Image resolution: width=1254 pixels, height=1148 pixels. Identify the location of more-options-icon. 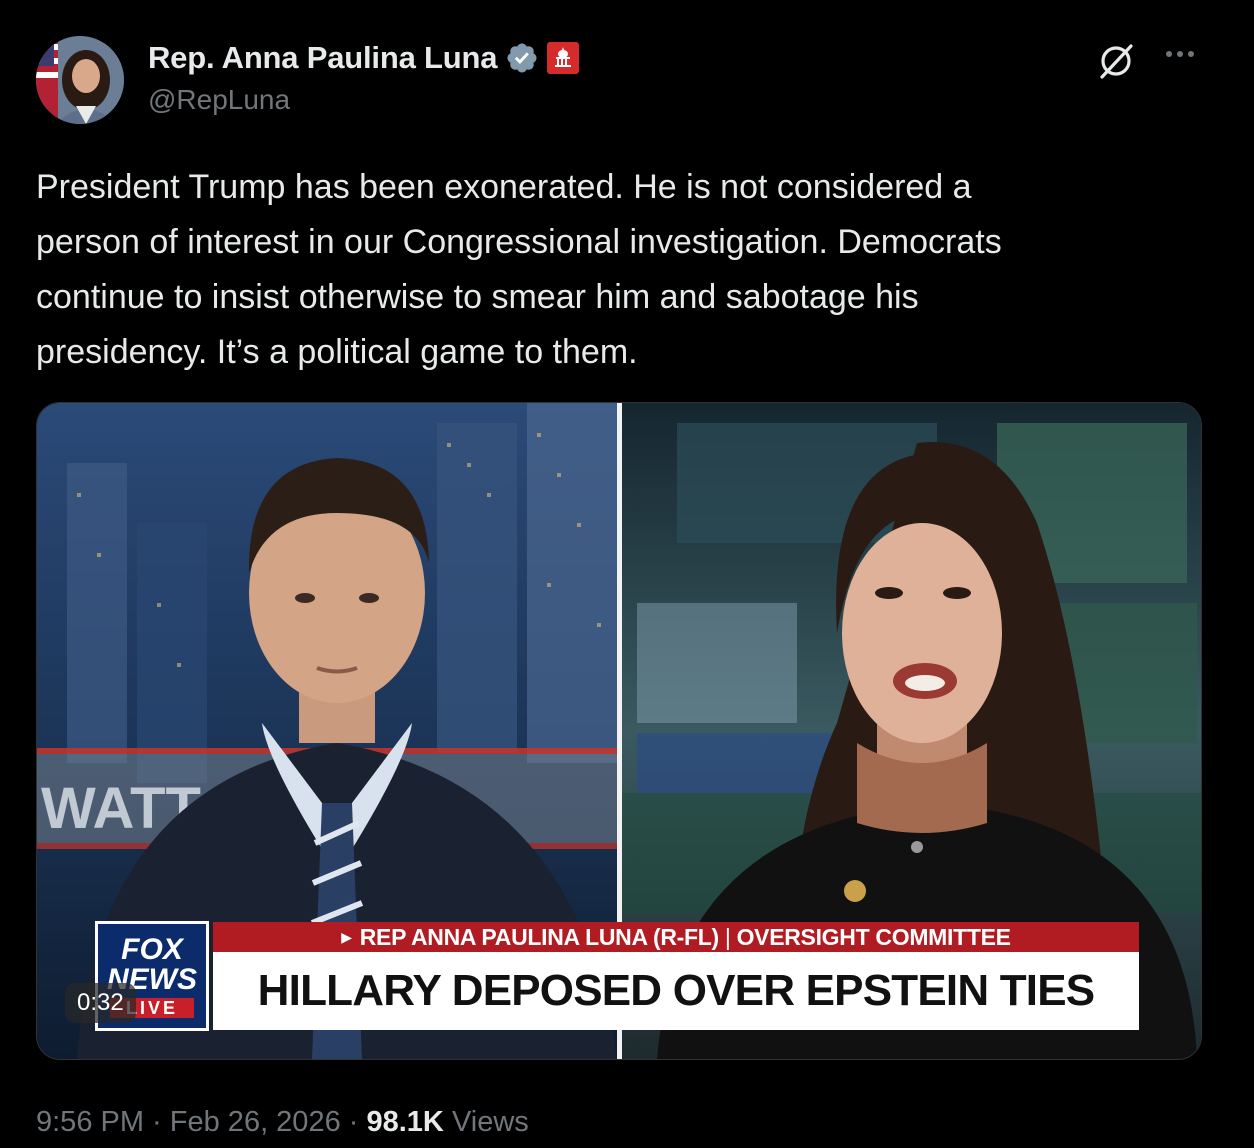
(1180, 54).